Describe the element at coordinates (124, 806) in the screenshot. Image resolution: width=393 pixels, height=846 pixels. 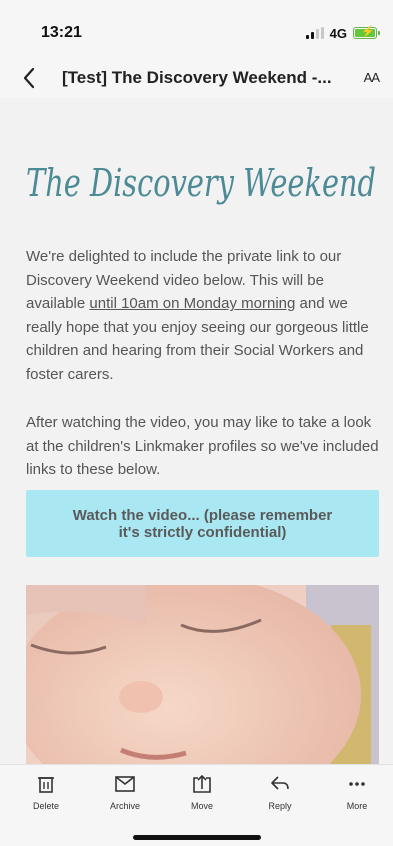
I see `archive-label: Archive` at that location.